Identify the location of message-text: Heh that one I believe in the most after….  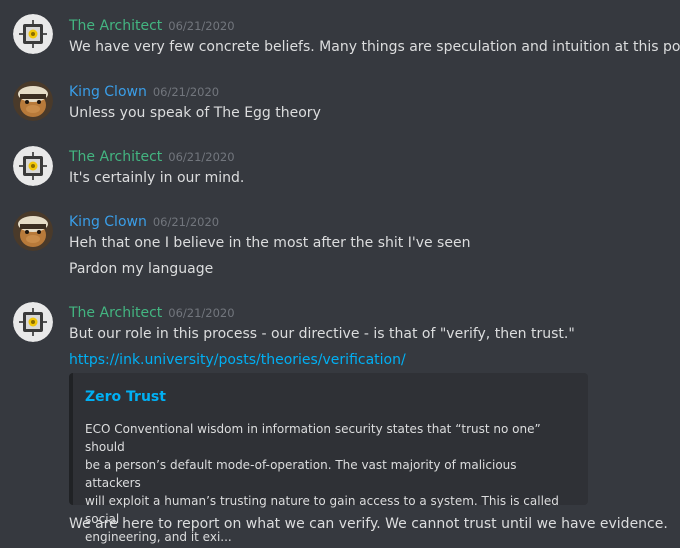
(270, 243).